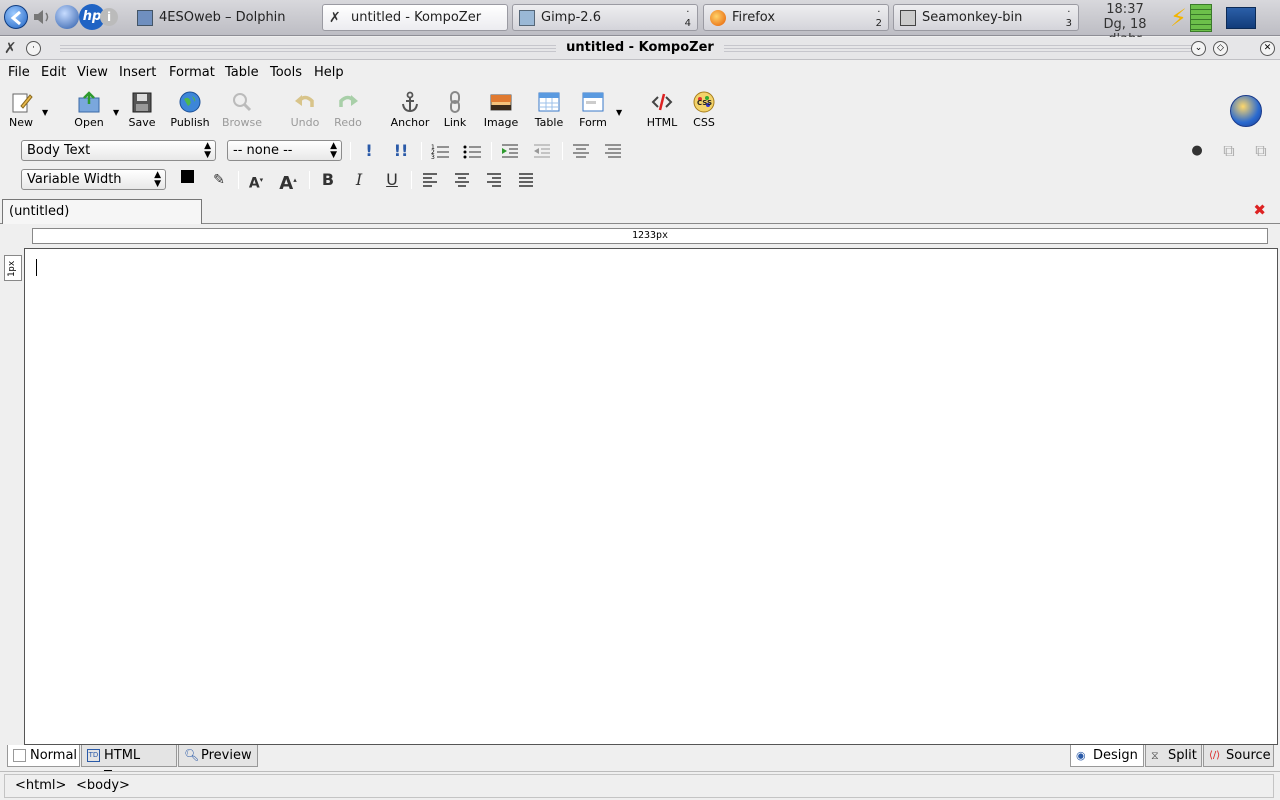 The height and width of the screenshot is (800, 1280). I want to click on menu-format: Format, so click(192, 72).